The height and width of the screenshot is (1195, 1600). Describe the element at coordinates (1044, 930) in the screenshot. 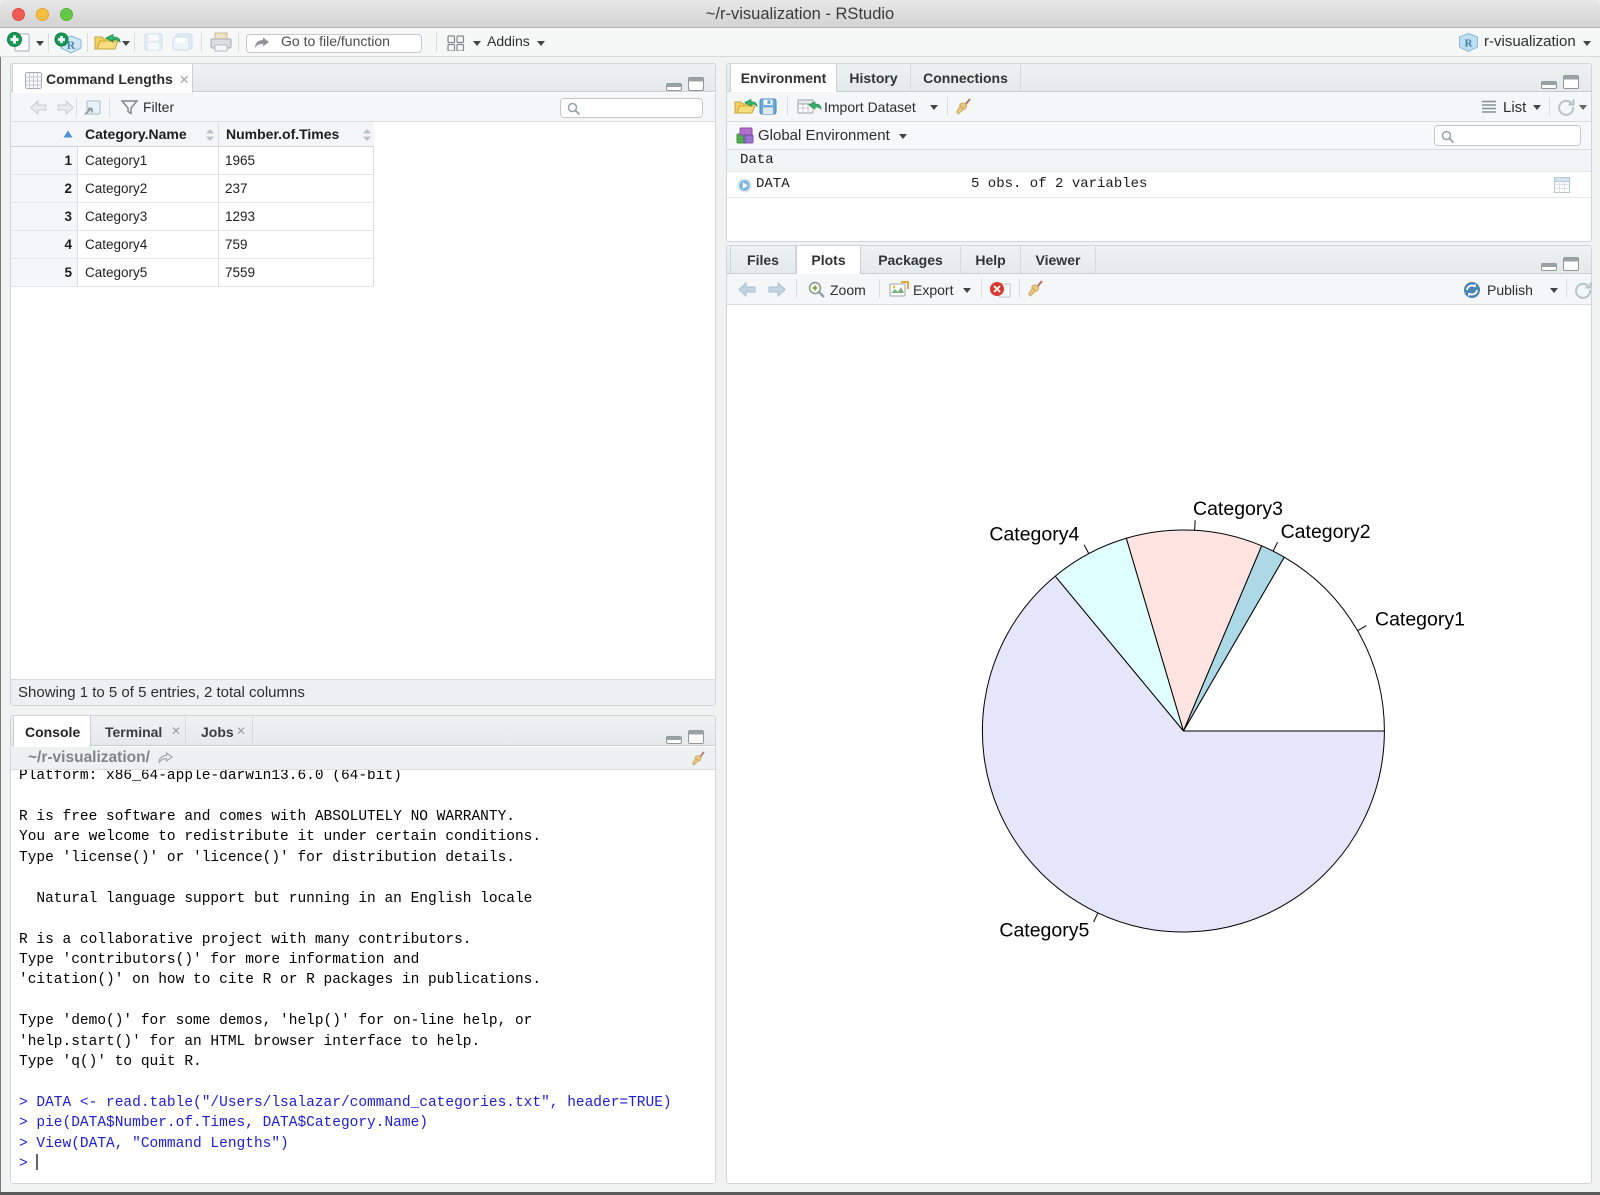

I see `svg-text: Category5` at that location.